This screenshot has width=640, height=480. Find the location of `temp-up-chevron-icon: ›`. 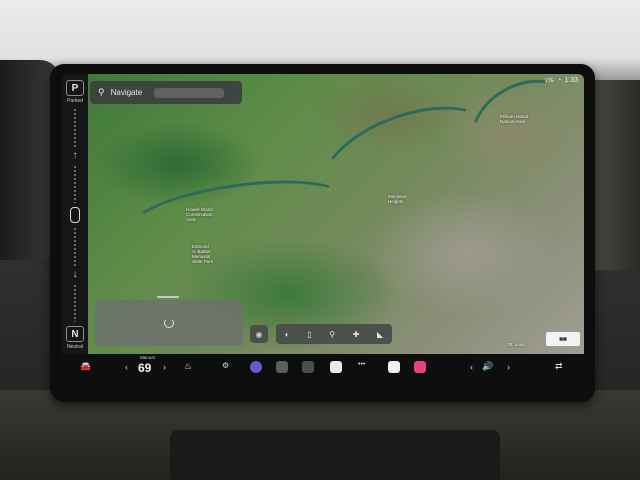

temp-up-chevron-icon: › is located at coordinates (164, 367).